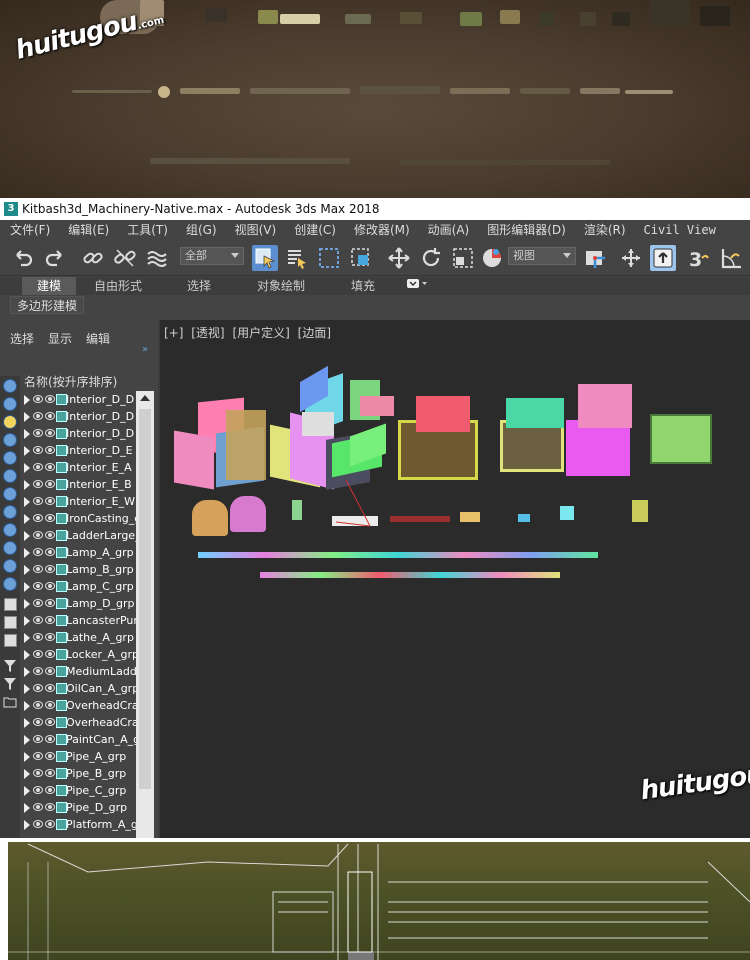  Describe the element at coordinates (78, 620) in the screenshot. I see `scene-object-row: LancasterPum` at that location.